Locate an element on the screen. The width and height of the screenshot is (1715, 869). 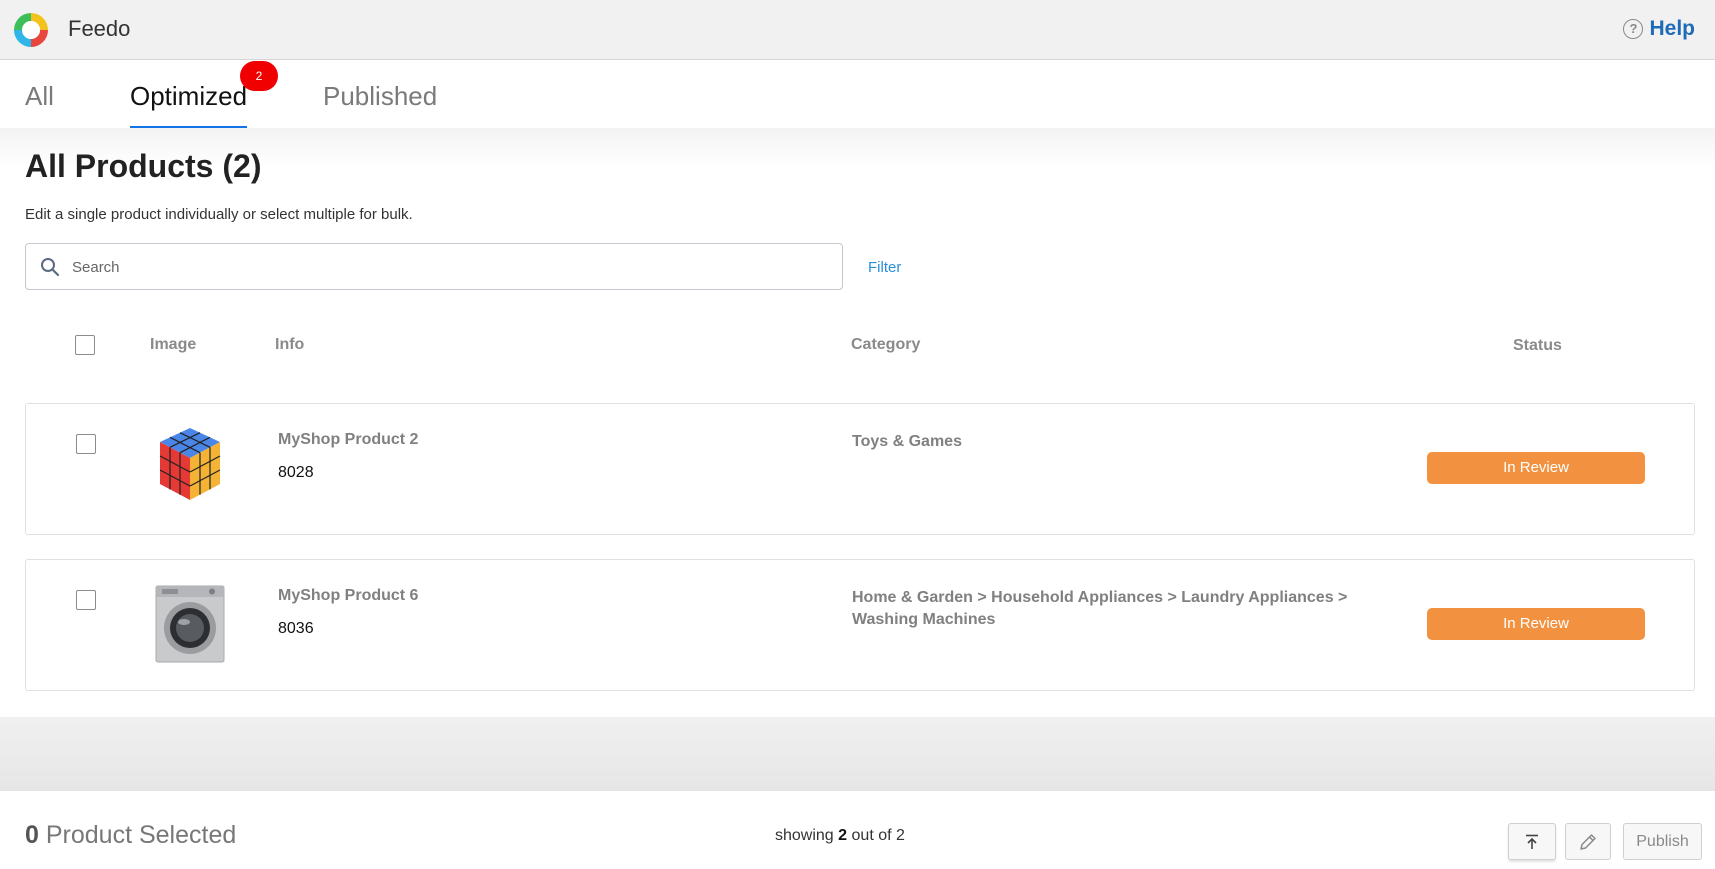
publish-button: Publish is located at coordinates (1662, 841).